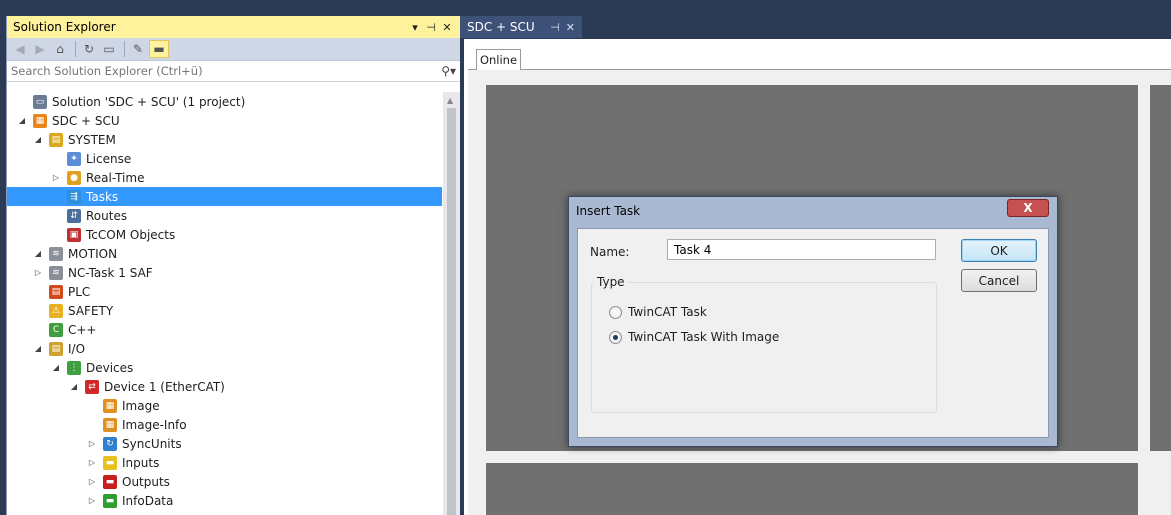 Image resolution: width=1171 pixels, height=515 pixels. I want to click on system-icon: ▤, so click(56, 139).